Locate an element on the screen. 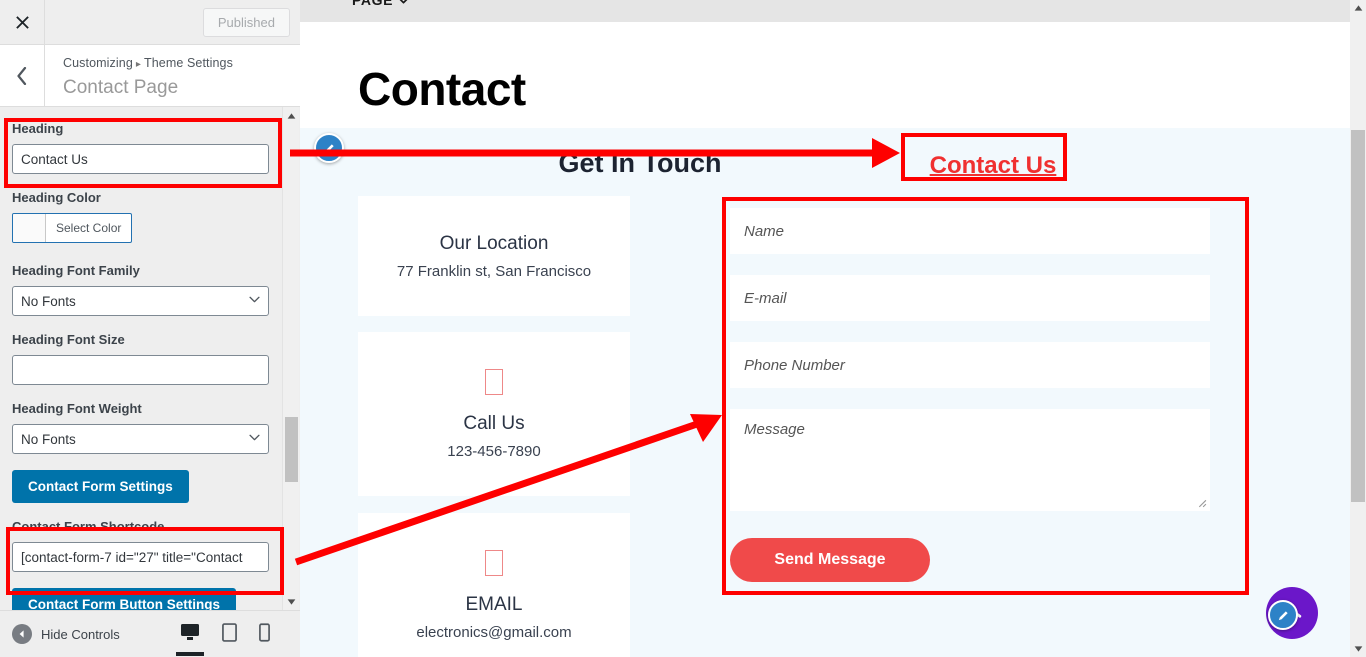 The image size is (1366, 657). page-heading: Contact is located at coordinates (442, 89).